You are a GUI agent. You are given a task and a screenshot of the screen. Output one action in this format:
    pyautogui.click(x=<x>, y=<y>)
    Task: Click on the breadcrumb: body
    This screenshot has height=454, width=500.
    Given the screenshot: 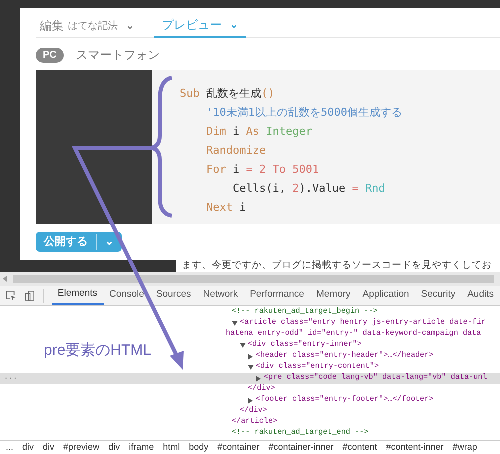 What is the action you would take?
    pyautogui.click(x=199, y=447)
    